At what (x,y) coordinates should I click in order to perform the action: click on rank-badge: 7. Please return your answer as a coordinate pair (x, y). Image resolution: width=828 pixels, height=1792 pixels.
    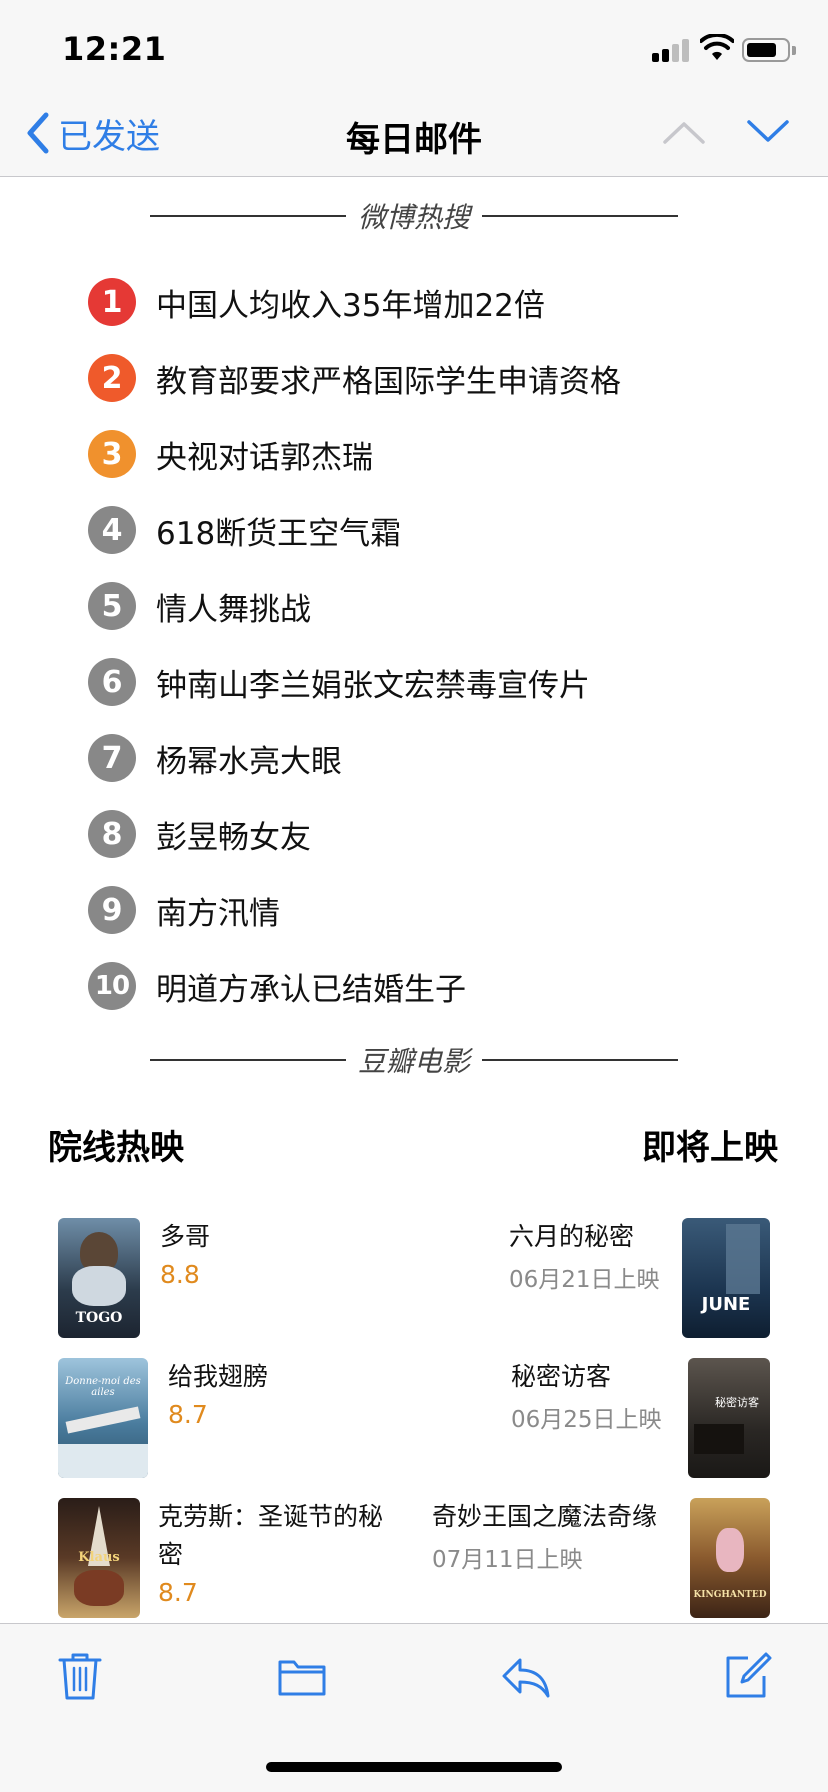
    Looking at the image, I should click on (112, 758).